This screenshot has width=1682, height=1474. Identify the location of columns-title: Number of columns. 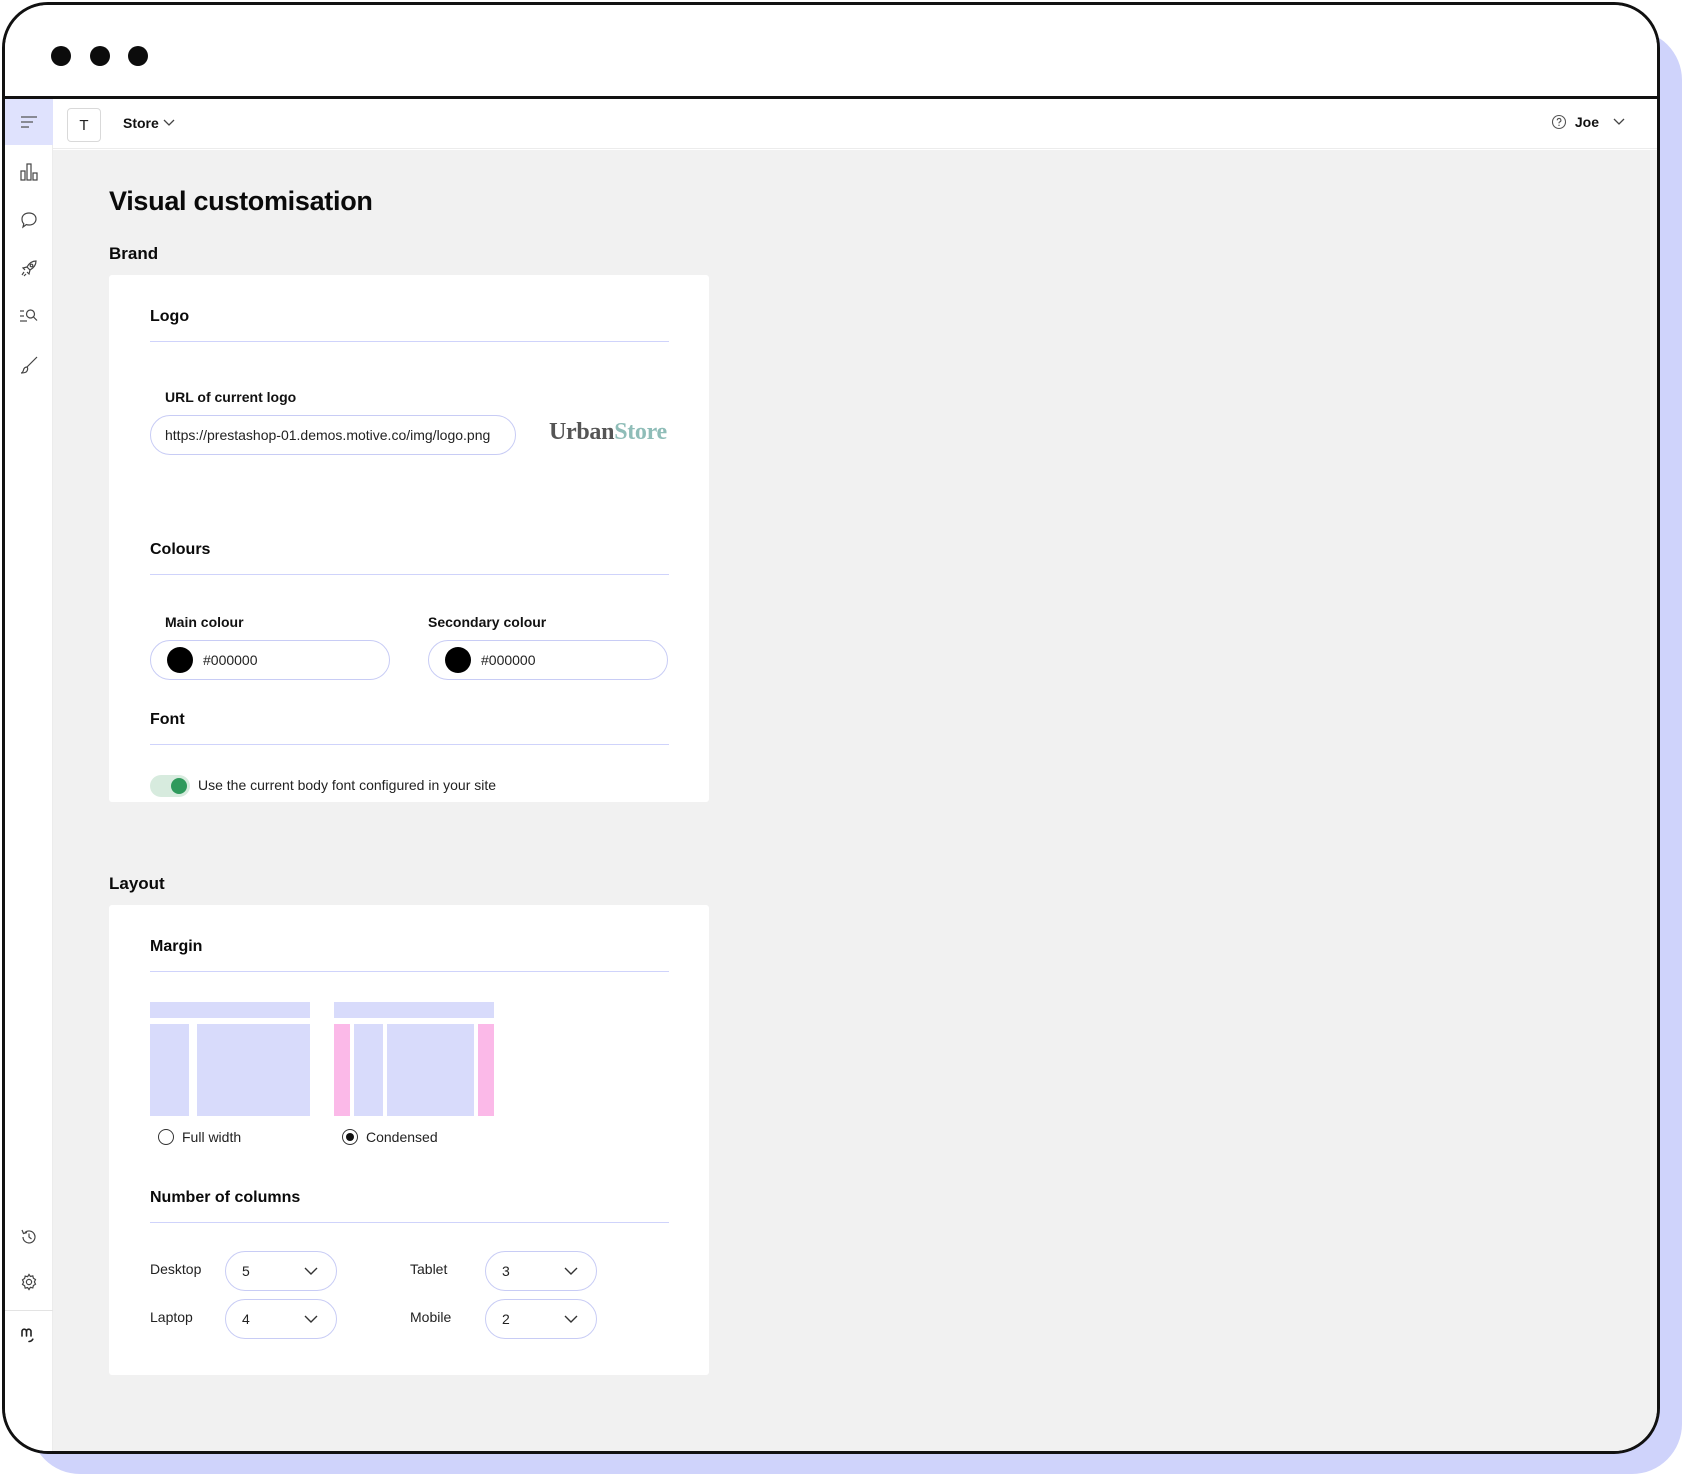
(225, 1197).